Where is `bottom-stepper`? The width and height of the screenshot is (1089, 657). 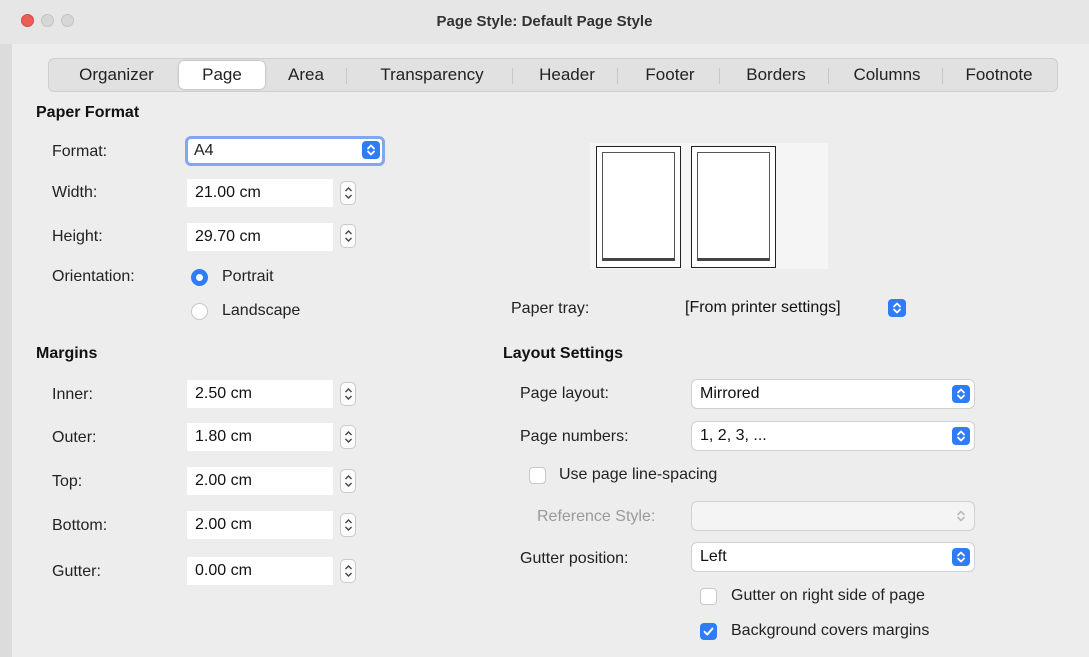
bottom-stepper is located at coordinates (348, 525).